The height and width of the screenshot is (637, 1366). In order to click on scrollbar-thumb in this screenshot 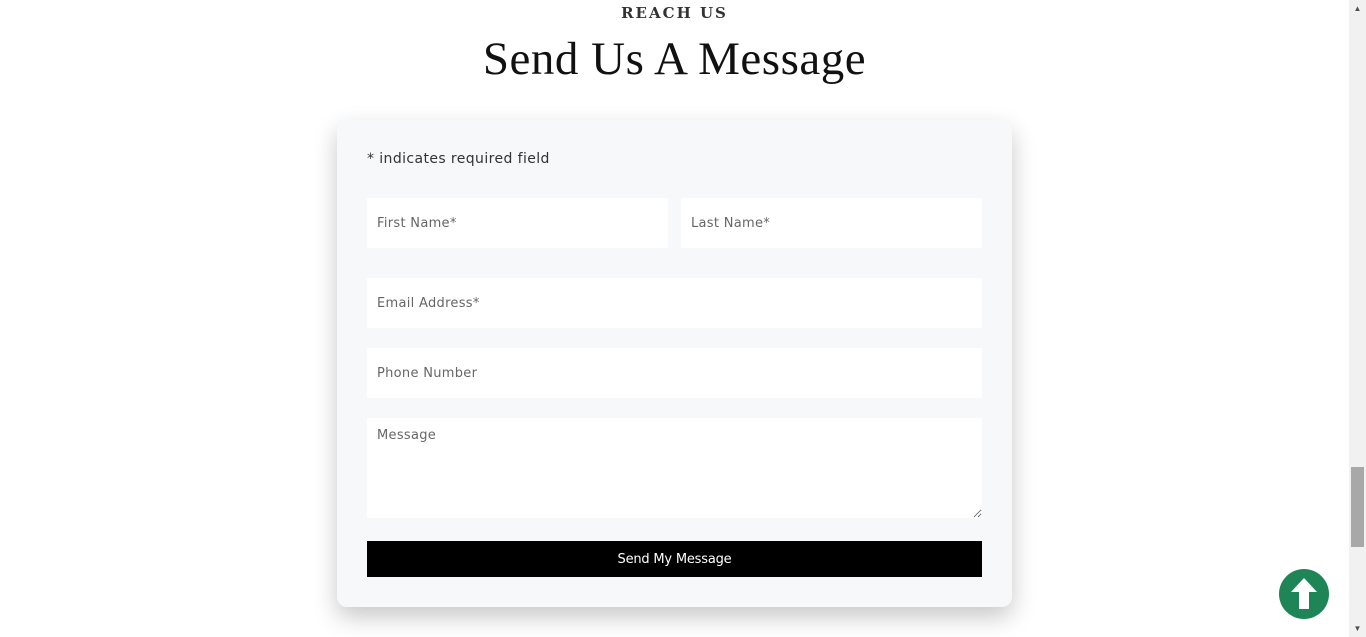, I will do `click(1357, 507)`.